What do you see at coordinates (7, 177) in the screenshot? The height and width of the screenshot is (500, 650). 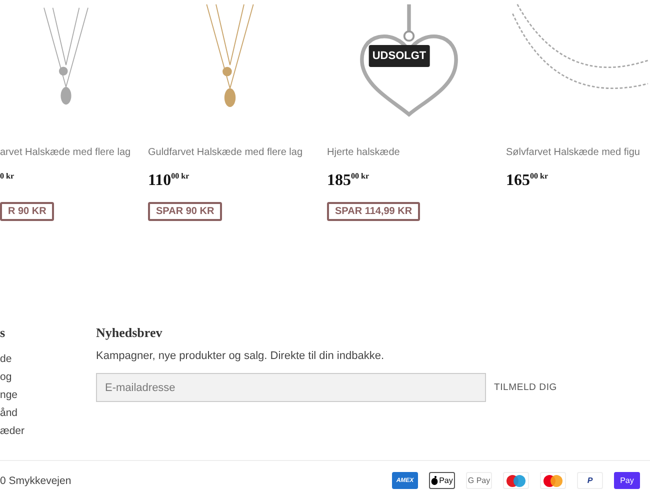 I see `product-price: 0 kr` at bounding box center [7, 177].